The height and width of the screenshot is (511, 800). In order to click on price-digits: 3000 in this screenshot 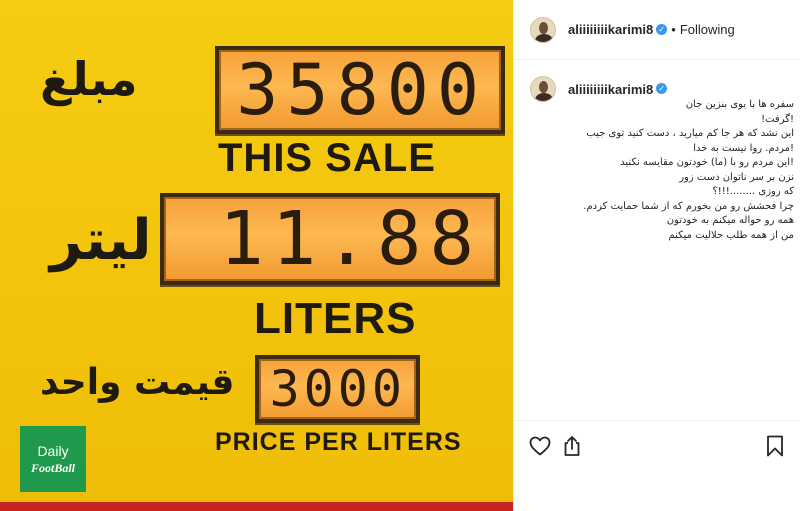, I will do `click(337, 389)`.